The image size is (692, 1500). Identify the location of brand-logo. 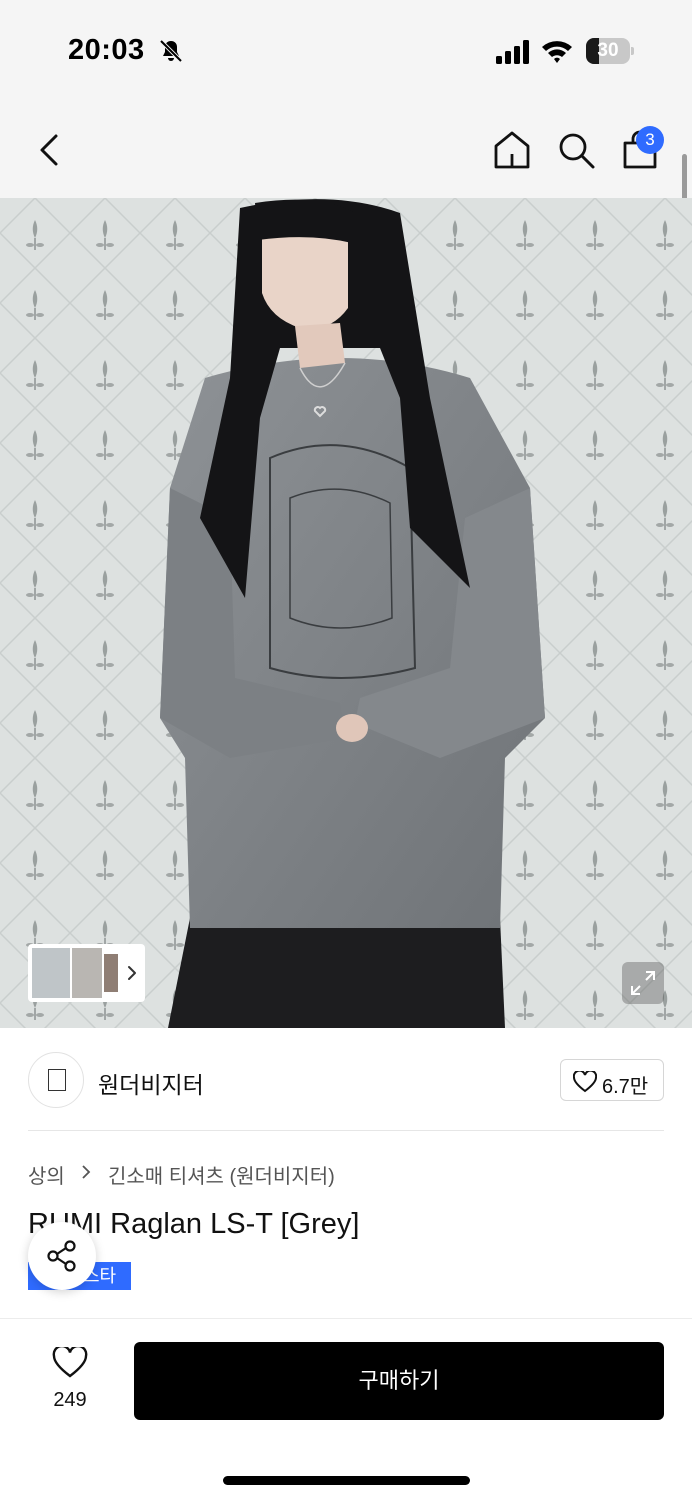
(56, 1080).